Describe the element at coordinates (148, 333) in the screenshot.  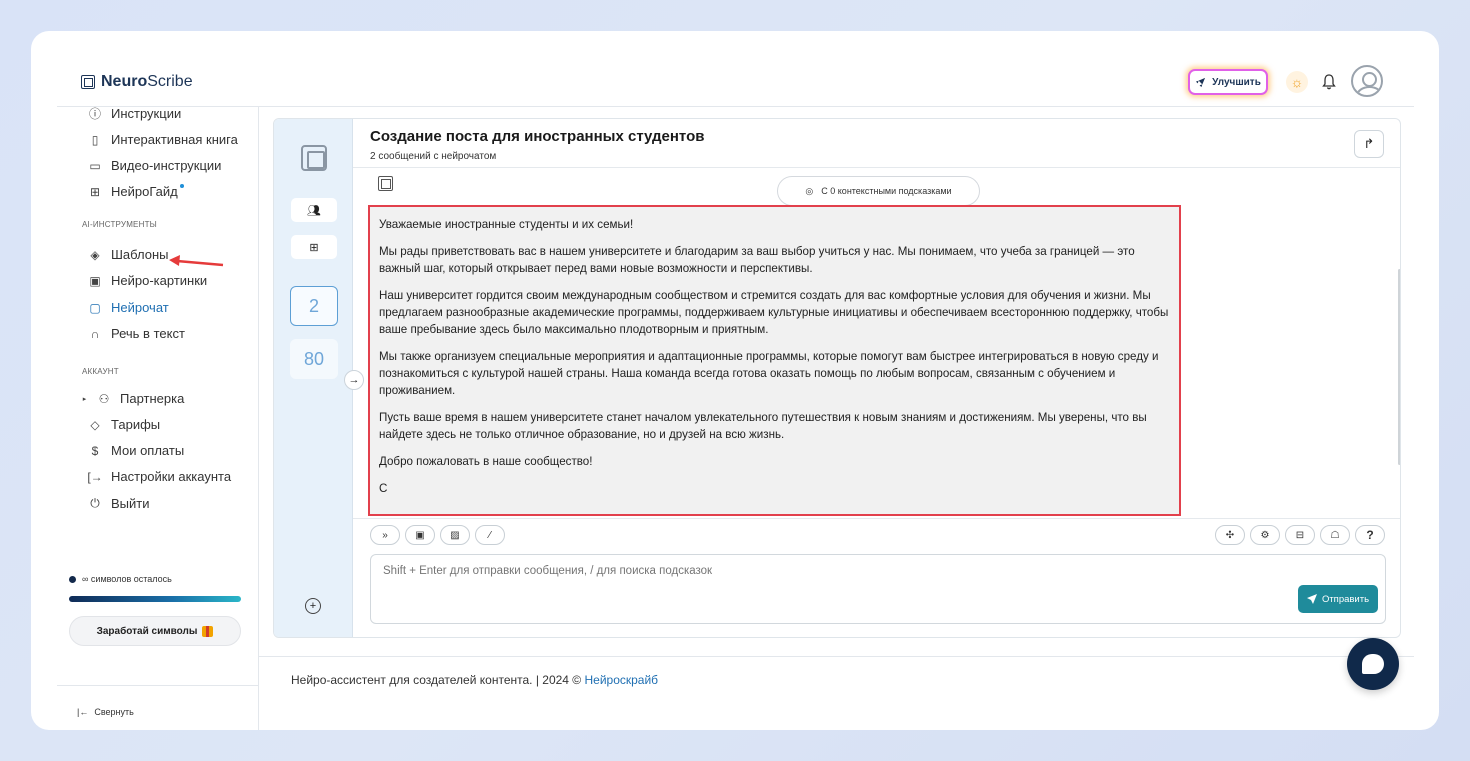
I see `sidebar-item-label: Речь в текст` at that location.